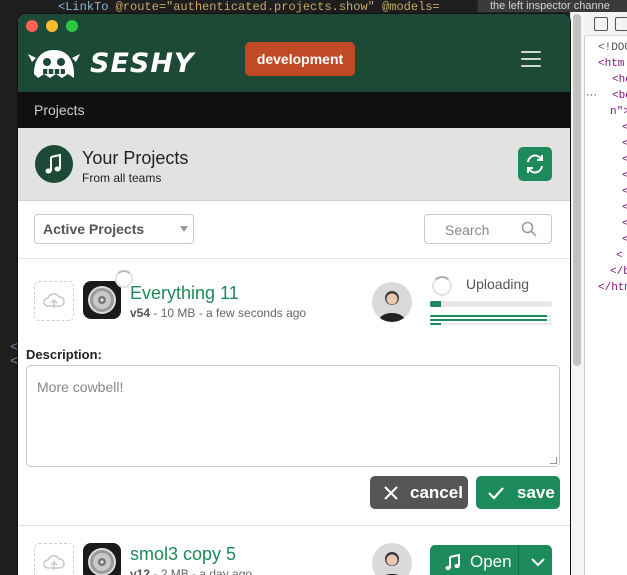  What do you see at coordinates (83, 7) in the screenshot?
I see `code-tag: <LinkTo` at bounding box center [83, 7].